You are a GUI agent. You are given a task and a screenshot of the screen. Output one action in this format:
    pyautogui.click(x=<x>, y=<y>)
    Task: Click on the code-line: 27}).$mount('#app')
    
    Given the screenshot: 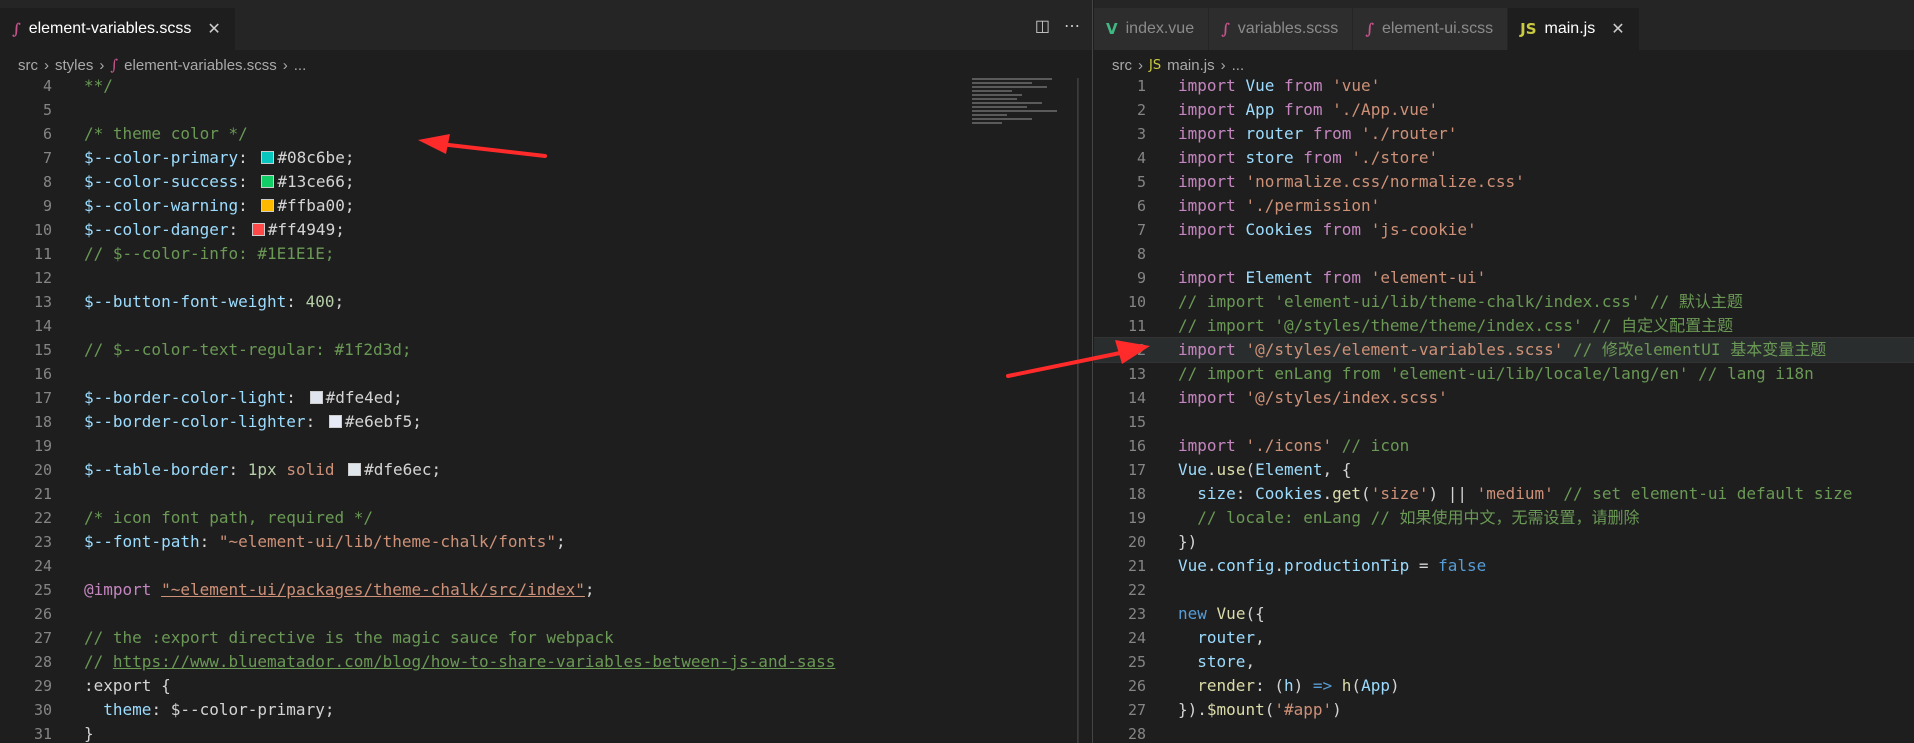 What is the action you would take?
    pyautogui.click(x=1504, y=710)
    